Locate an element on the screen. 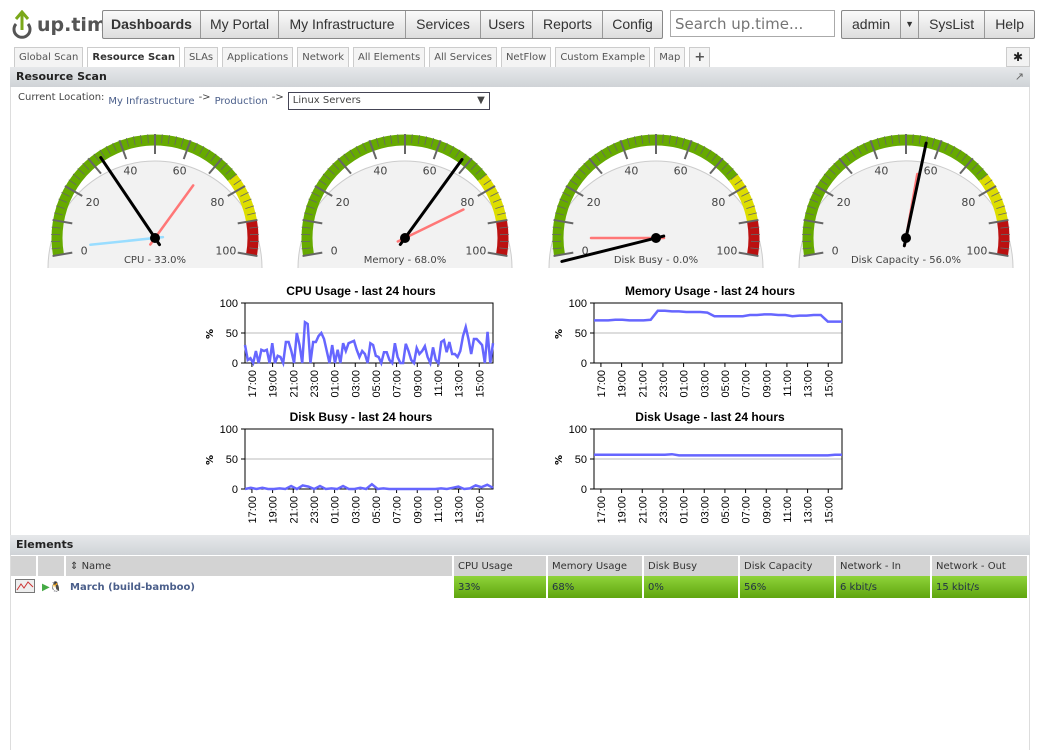  gauge-label: Disk Busy - 0.0% is located at coordinates (656, 260).